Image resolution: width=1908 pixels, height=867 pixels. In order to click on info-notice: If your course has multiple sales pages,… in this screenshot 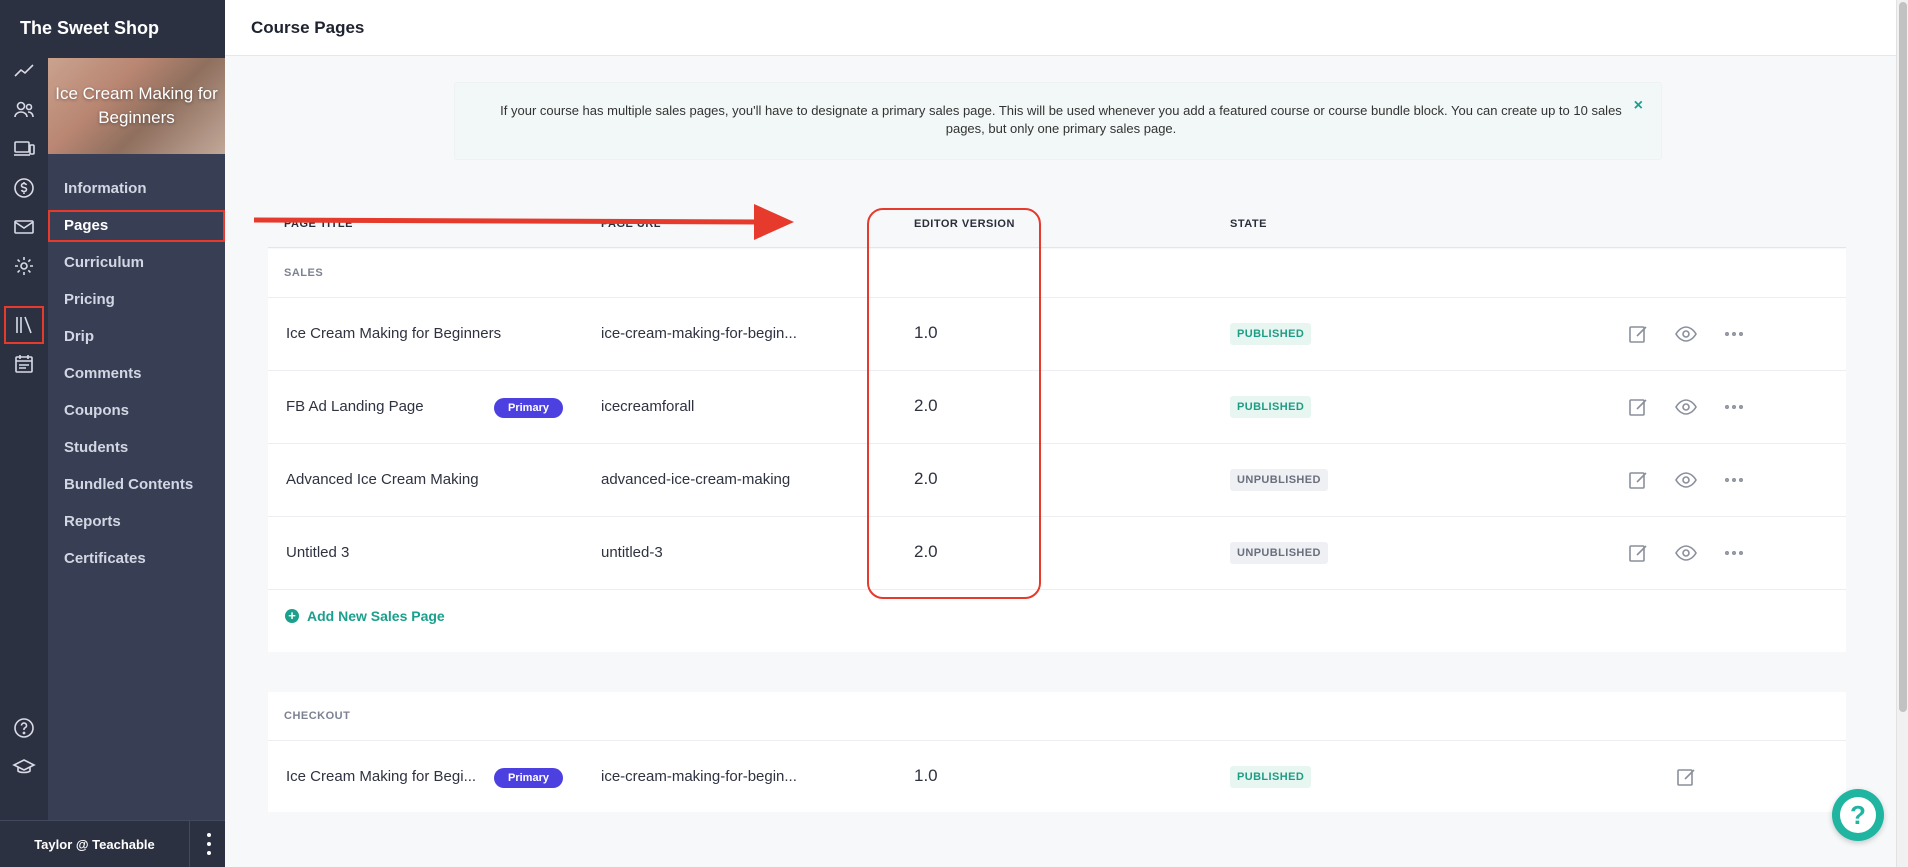, I will do `click(1058, 121)`.